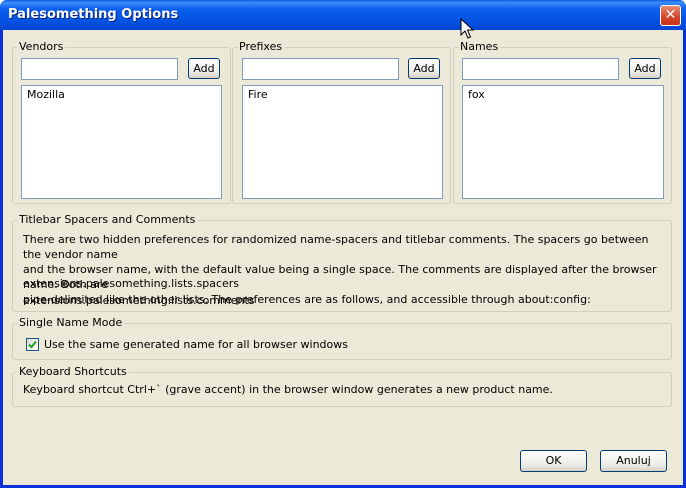 The width and height of the screenshot is (686, 488). Describe the element at coordinates (424, 68) in the screenshot. I see `add-prefix-button: Add` at that location.